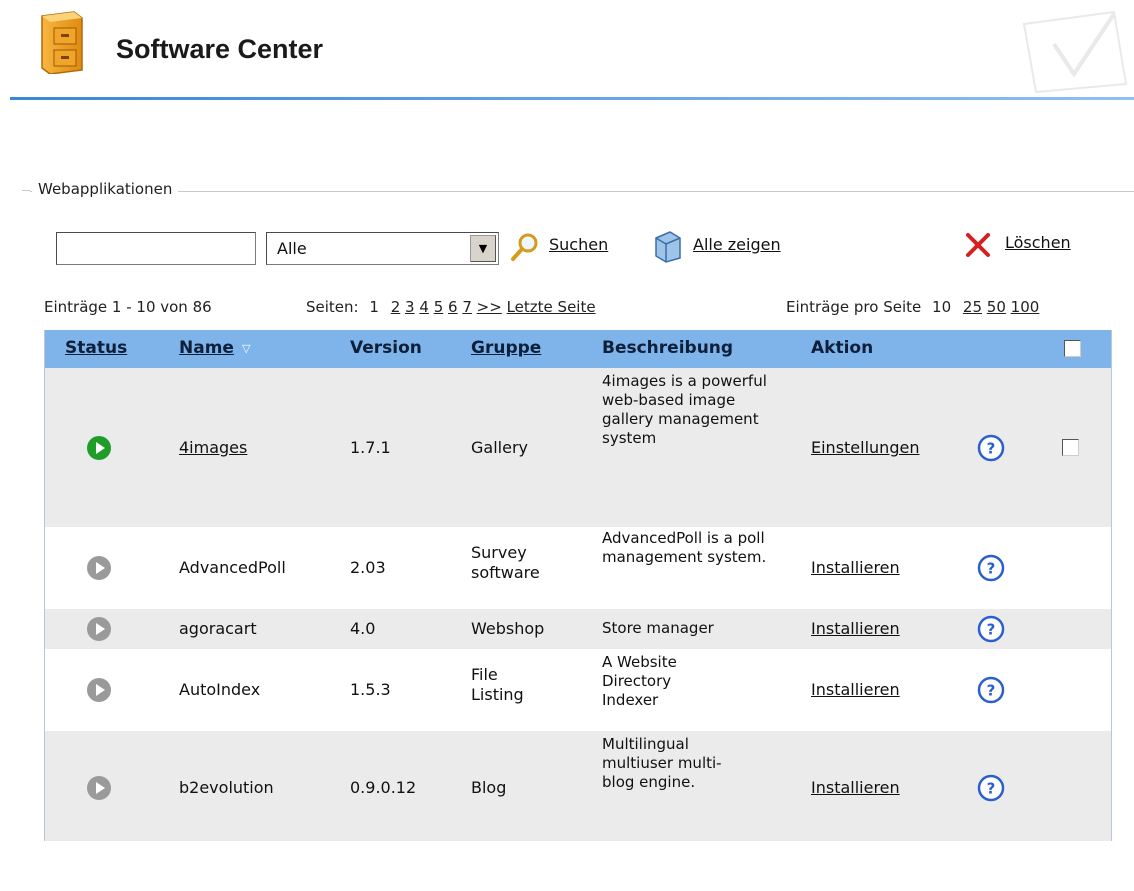 The height and width of the screenshot is (891, 1134). Describe the element at coordinates (96, 348) in the screenshot. I see `column-header-status: Status` at that location.